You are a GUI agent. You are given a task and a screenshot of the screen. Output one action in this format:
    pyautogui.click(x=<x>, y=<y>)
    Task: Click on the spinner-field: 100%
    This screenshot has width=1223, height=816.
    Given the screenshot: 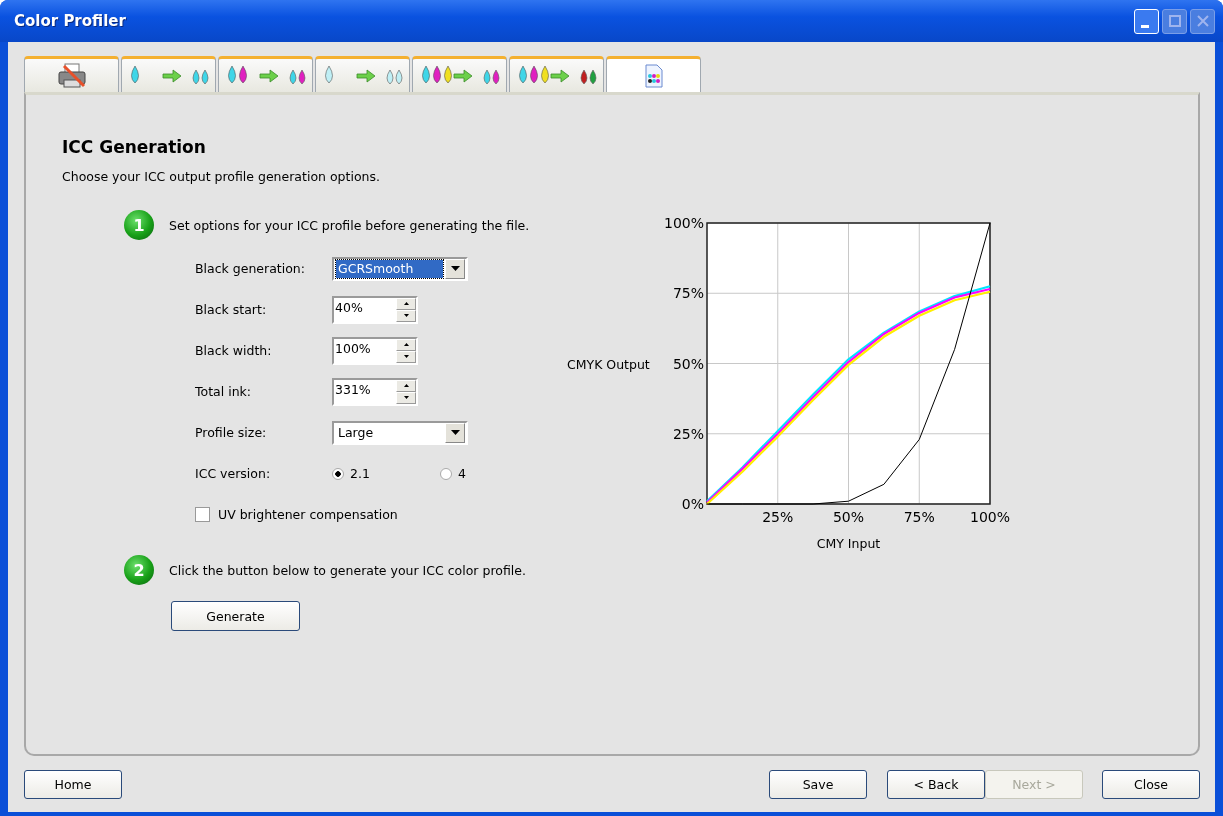 What is the action you would take?
    pyautogui.click(x=375, y=350)
    